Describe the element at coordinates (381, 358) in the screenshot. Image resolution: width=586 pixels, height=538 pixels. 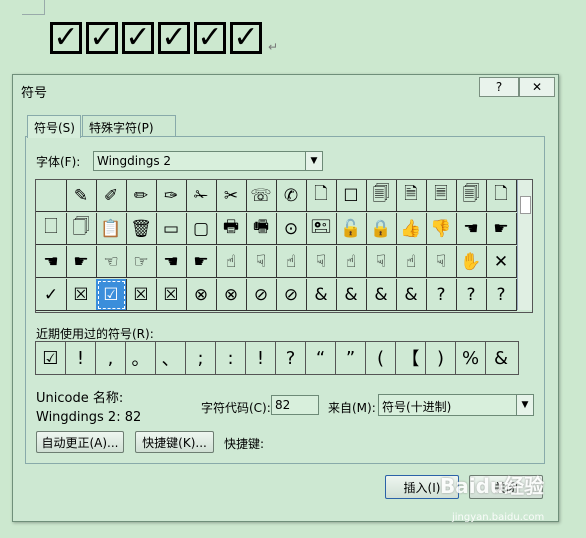
I see `recent-symbol-cell: (` at that location.